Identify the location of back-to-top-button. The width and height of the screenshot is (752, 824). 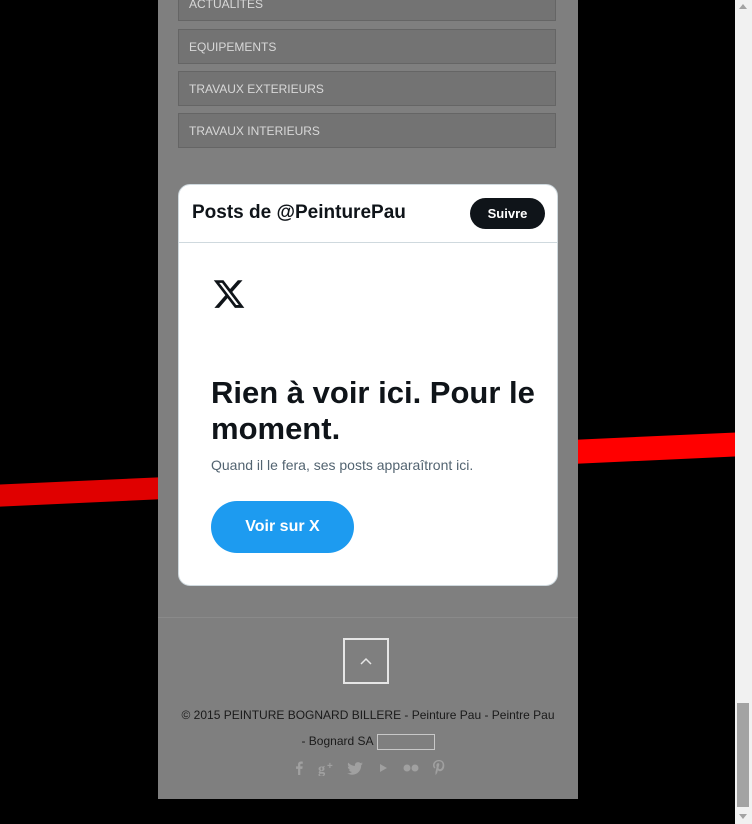
(366, 661).